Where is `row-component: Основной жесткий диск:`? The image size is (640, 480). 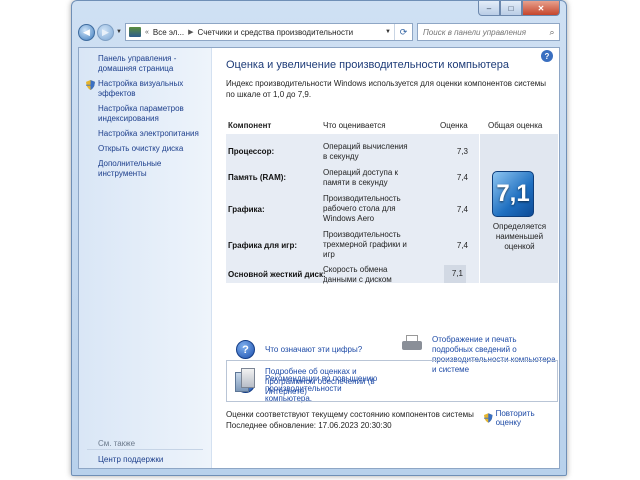
row-component: Основной жесткий диск: is located at coordinates (277, 274).